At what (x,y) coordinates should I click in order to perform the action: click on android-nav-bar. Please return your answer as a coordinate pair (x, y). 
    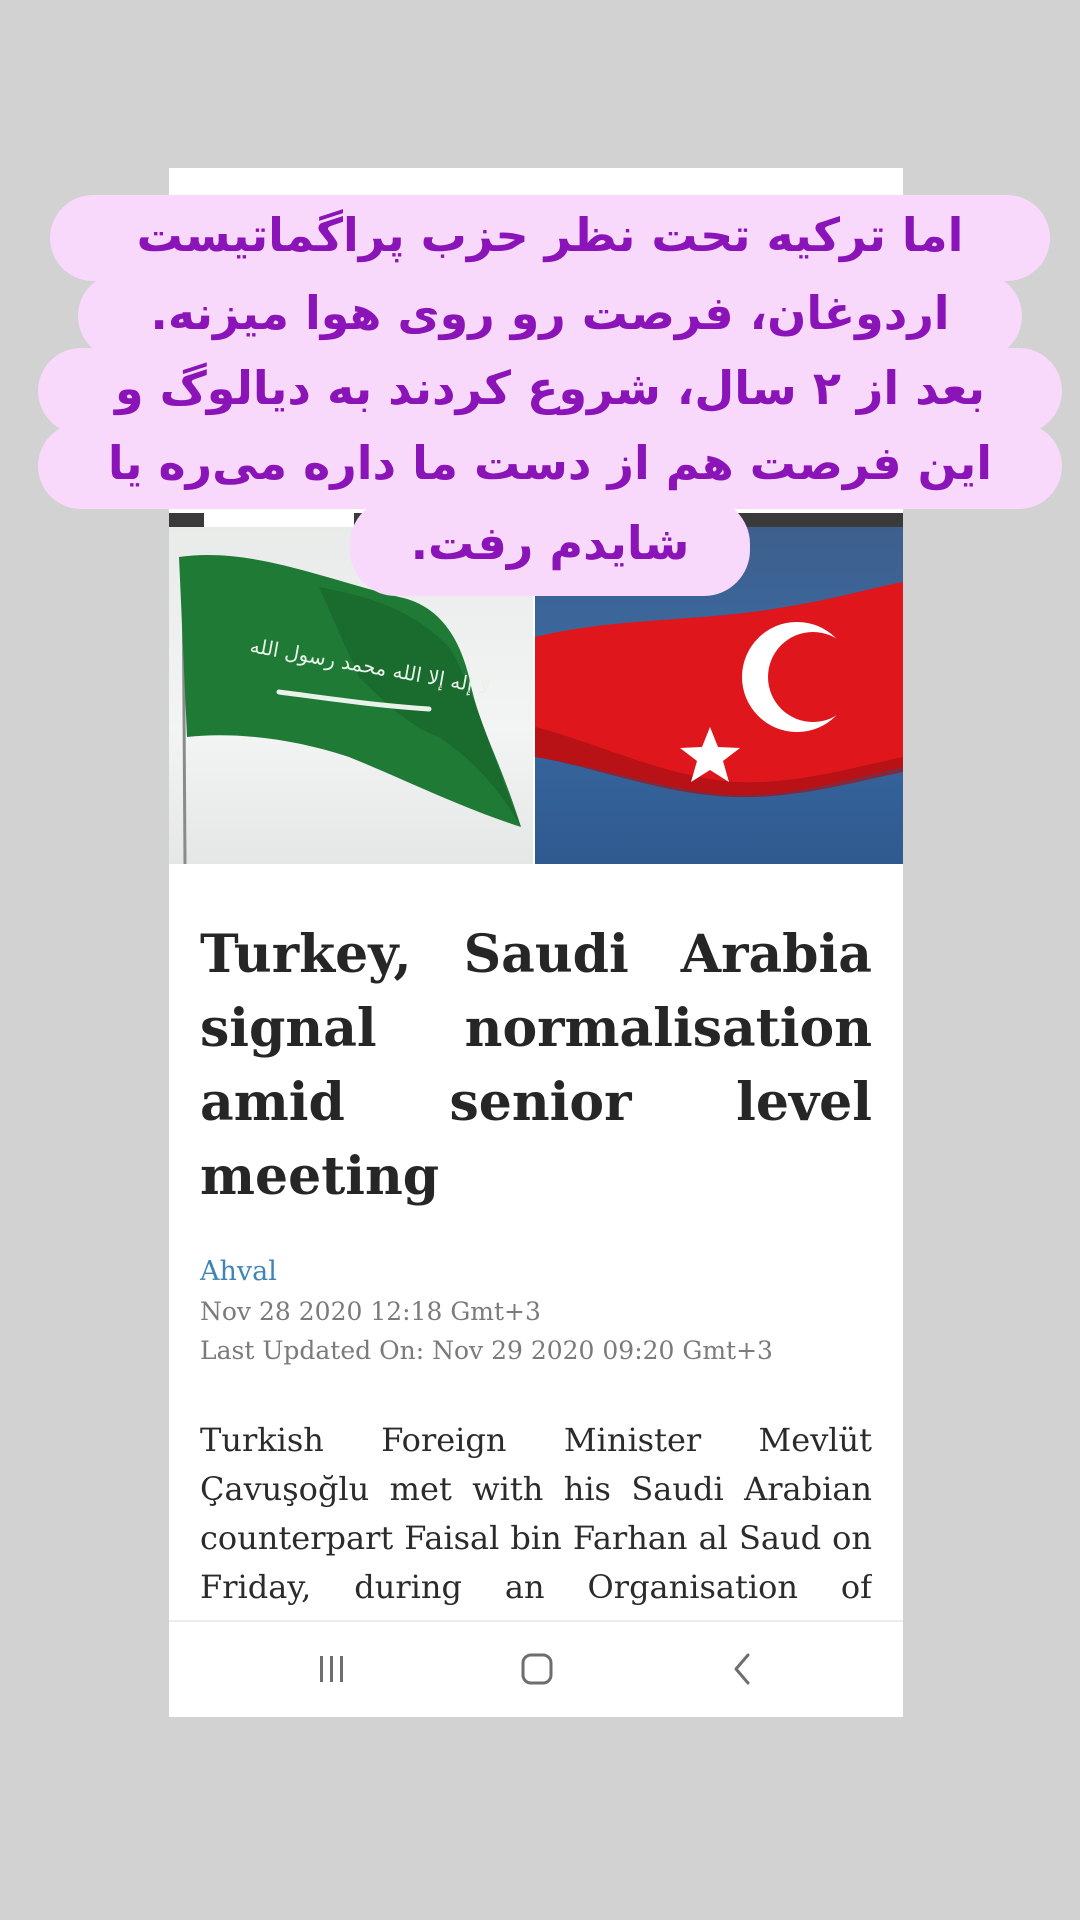
    Looking at the image, I should click on (536, 1668).